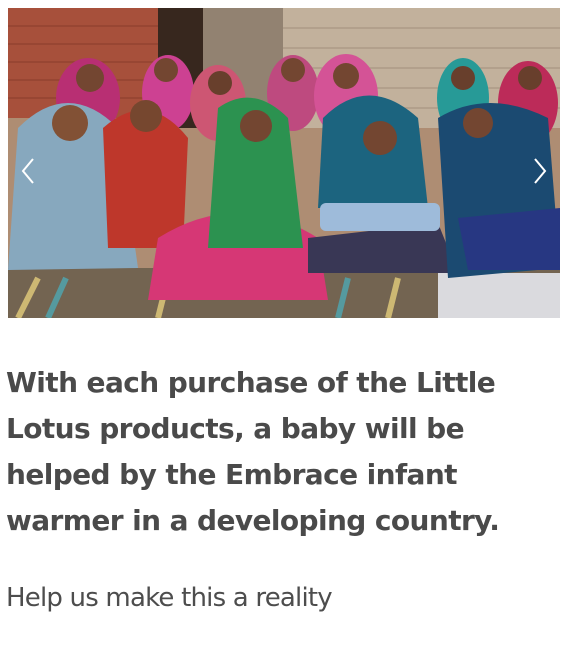 Image resolution: width=570 pixels, height=648 pixels. I want to click on carousel-next-button, so click(540, 171).